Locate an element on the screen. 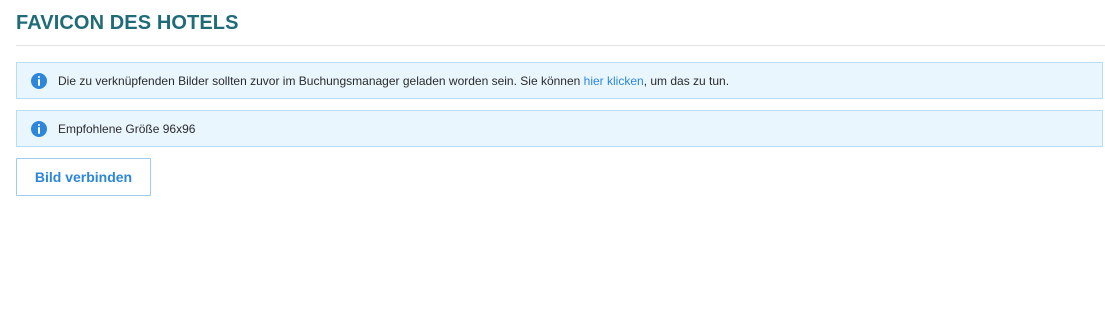  booking-manager-link: hier klicken is located at coordinates (614, 81).